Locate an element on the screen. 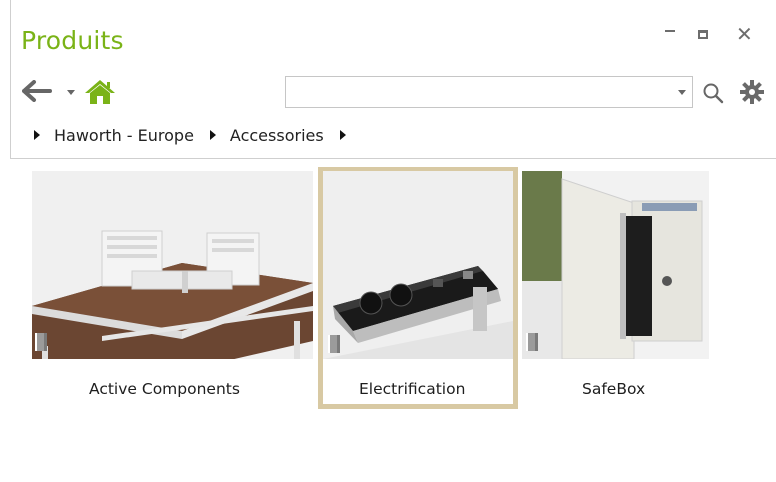 The width and height of the screenshot is (776, 482). home-button is located at coordinates (100, 94).